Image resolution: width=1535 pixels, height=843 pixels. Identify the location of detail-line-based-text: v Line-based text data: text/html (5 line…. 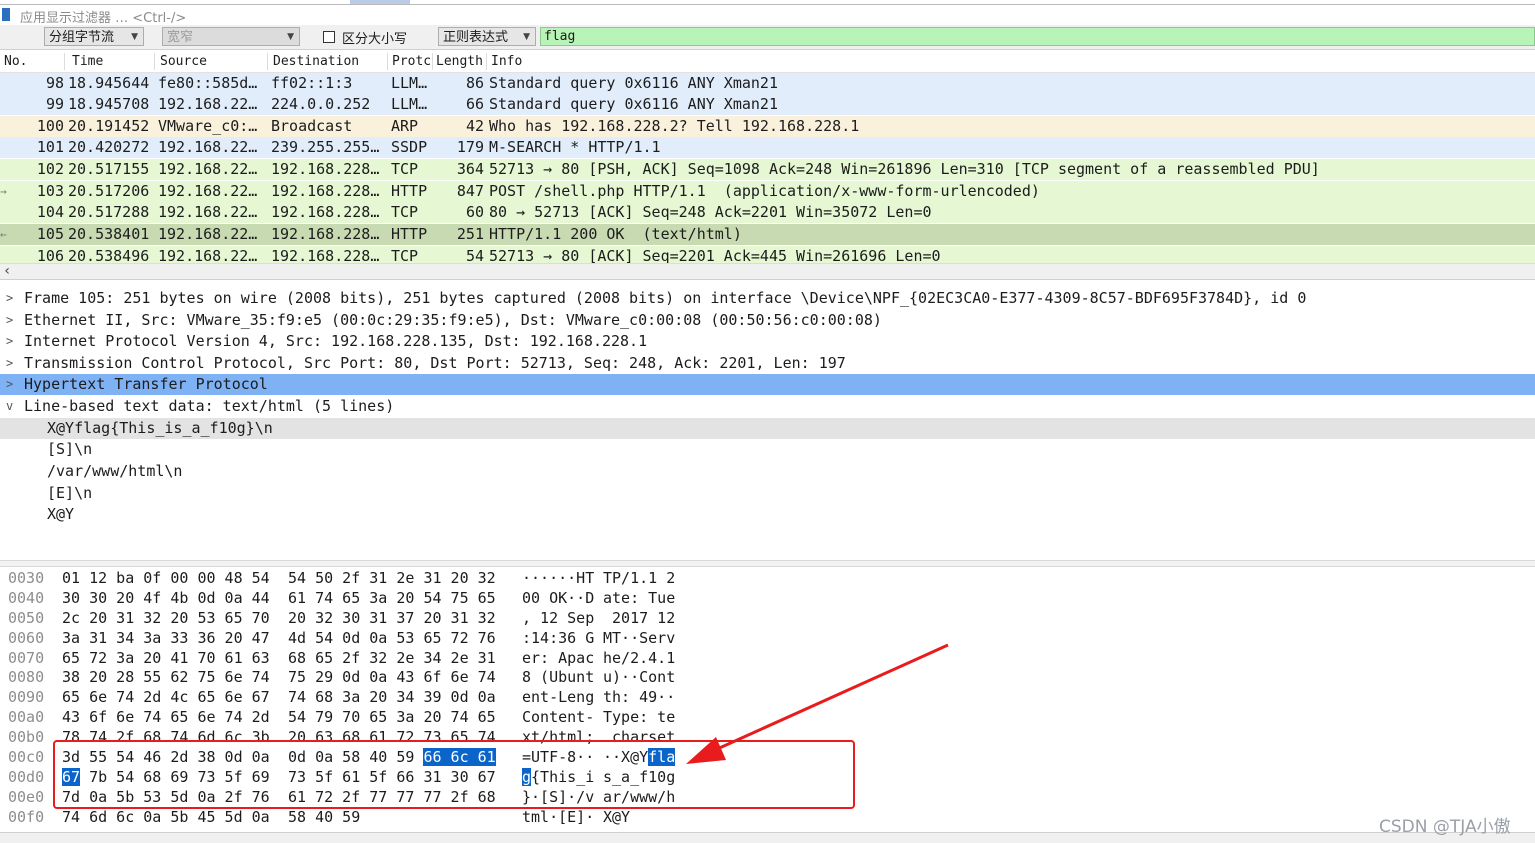
(767, 406).